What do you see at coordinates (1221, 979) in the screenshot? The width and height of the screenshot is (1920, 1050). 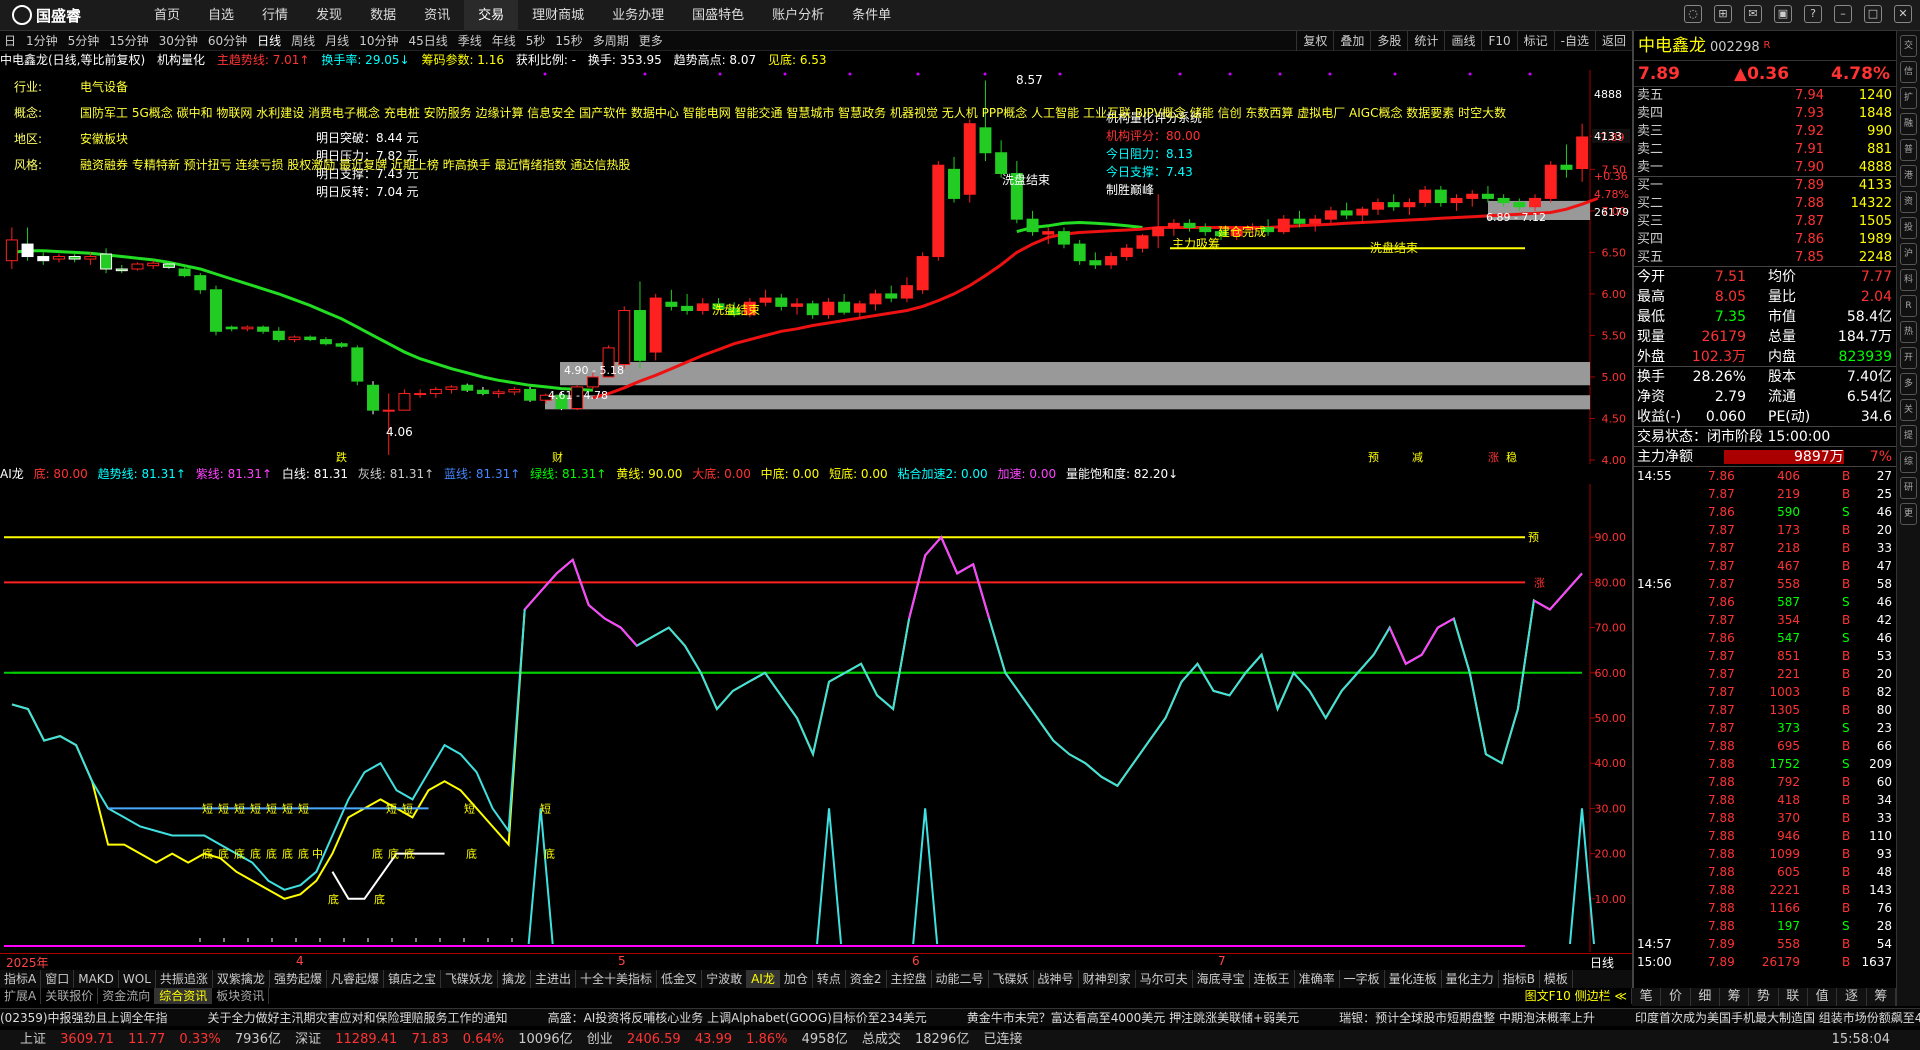 I see `indicator-tab-25: 海底寻宝` at bounding box center [1221, 979].